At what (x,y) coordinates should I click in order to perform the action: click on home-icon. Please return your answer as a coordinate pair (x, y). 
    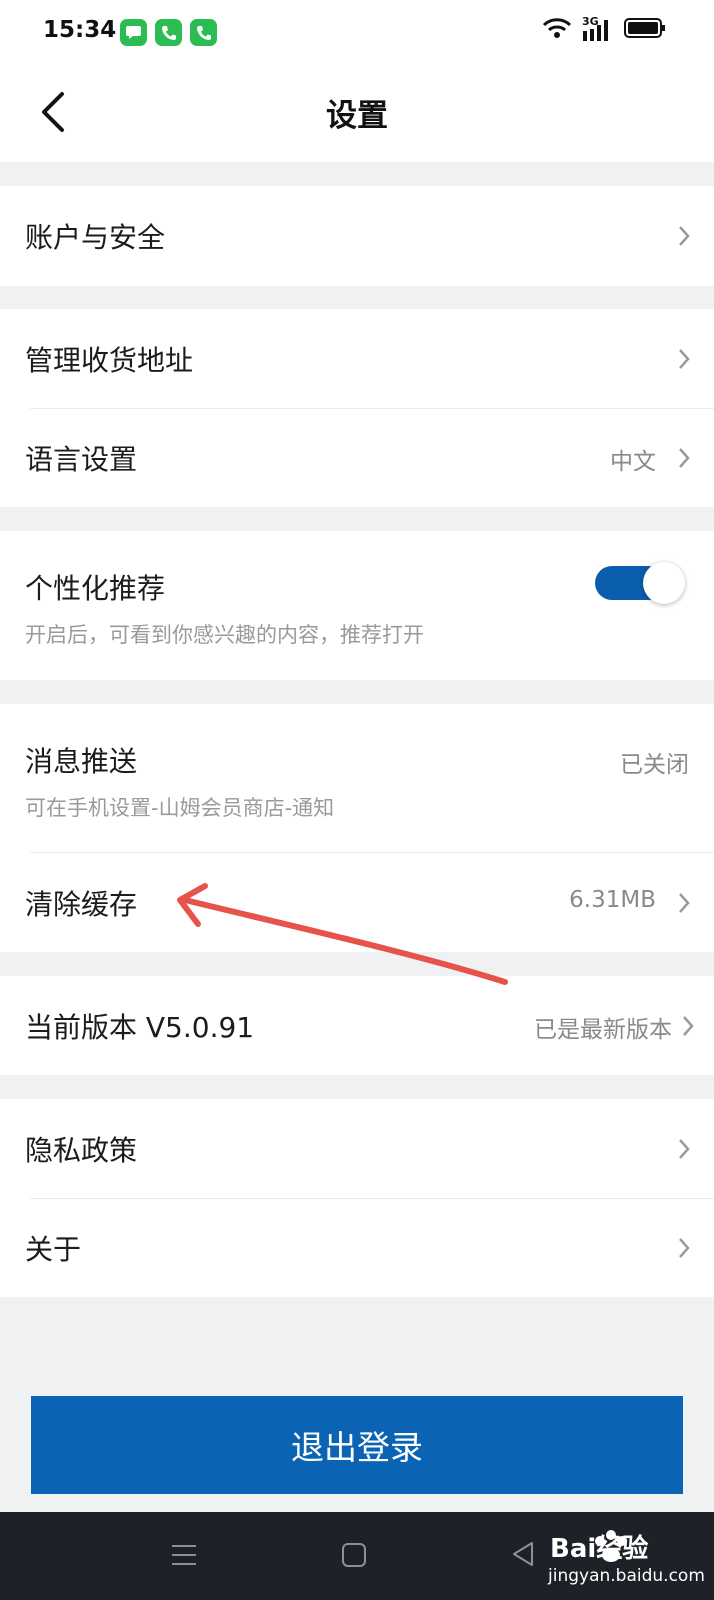
    Looking at the image, I should click on (354, 1557).